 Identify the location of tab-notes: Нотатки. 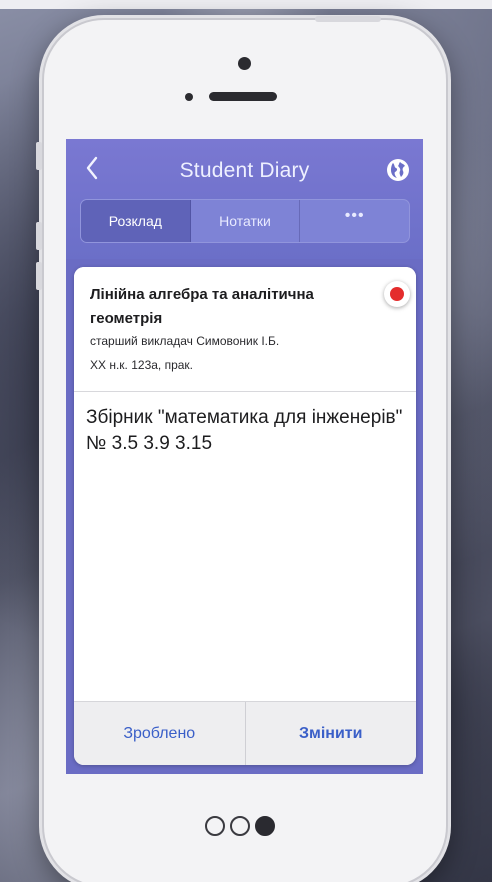
(246, 221).